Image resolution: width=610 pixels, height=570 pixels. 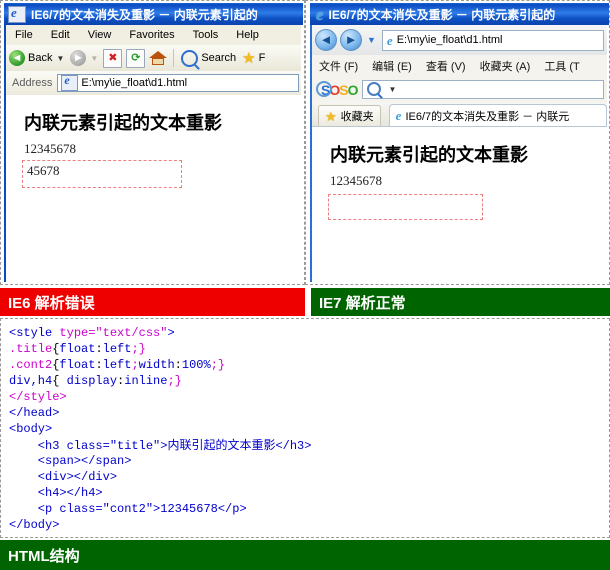 I want to click on html-structure-banner: HTML结构, so click(x=305, y=555).